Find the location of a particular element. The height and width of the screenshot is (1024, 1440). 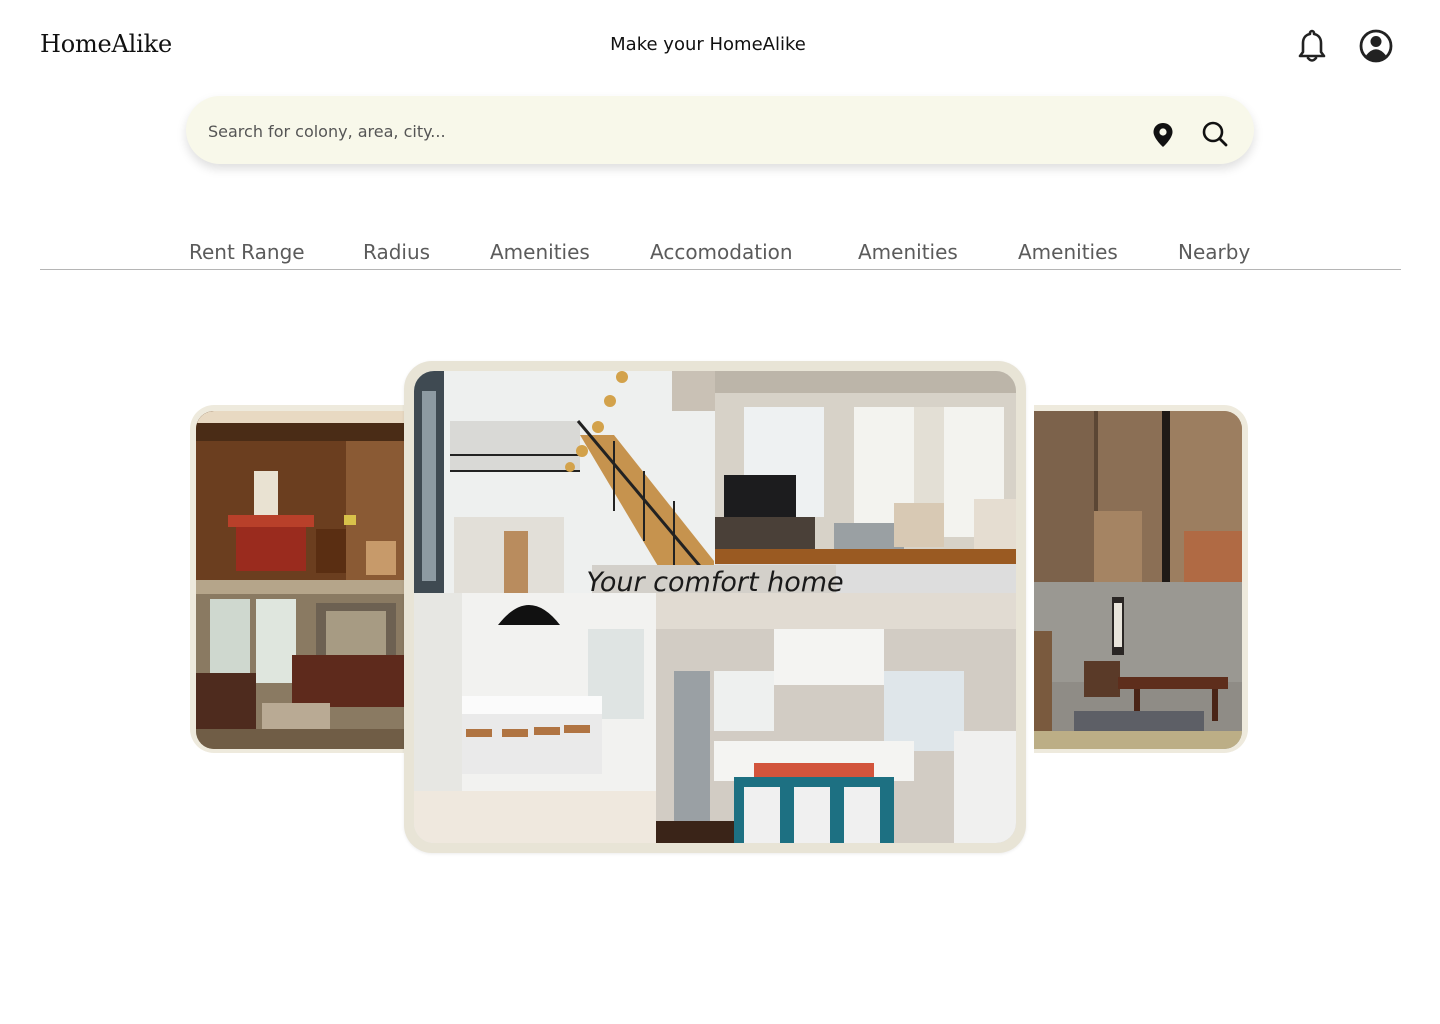

map-pin-icon is located at coordinates (1163, 135).